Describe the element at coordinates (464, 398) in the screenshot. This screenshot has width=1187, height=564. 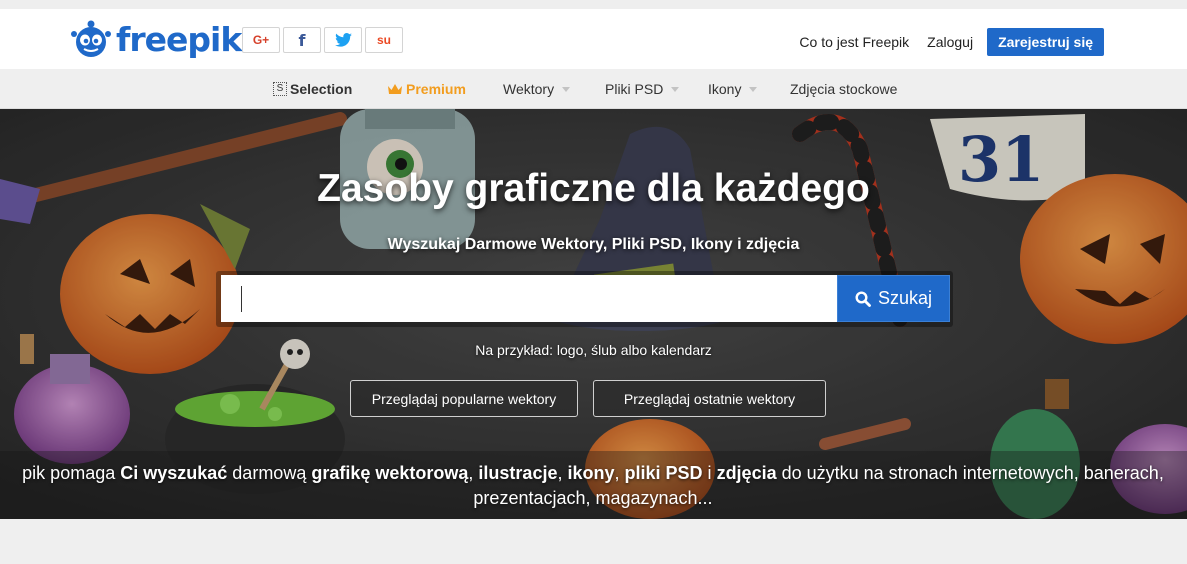
I see `browse-popular-button: Przeglądaj popularne wektory` at that location.